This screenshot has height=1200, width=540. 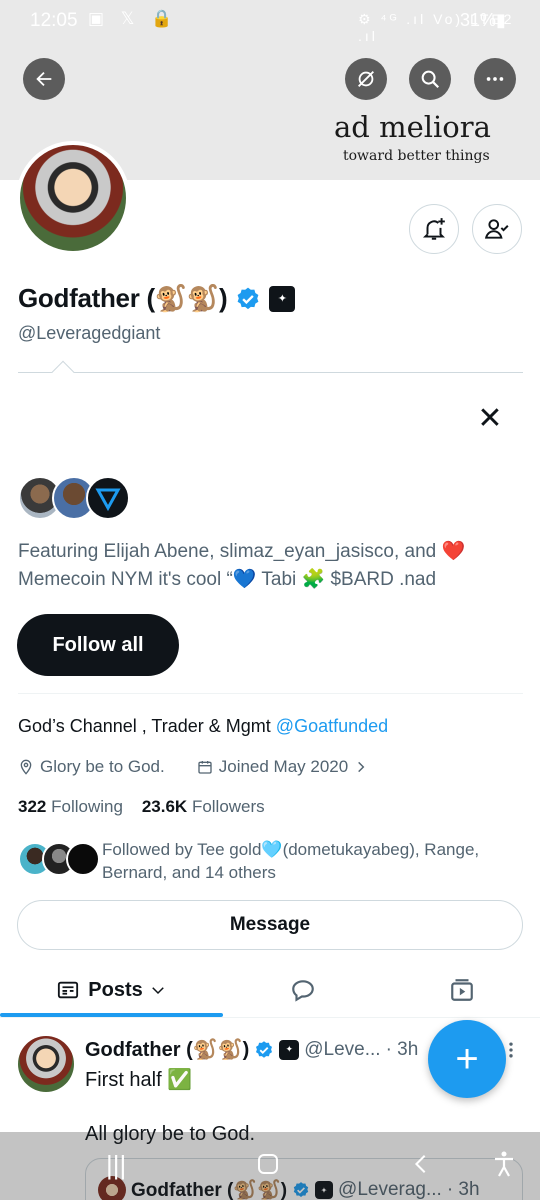 What do you see at coordinates (361, 767) in the screenshot?
I see `chevron-right-icon` at bounding box center [361, 767].